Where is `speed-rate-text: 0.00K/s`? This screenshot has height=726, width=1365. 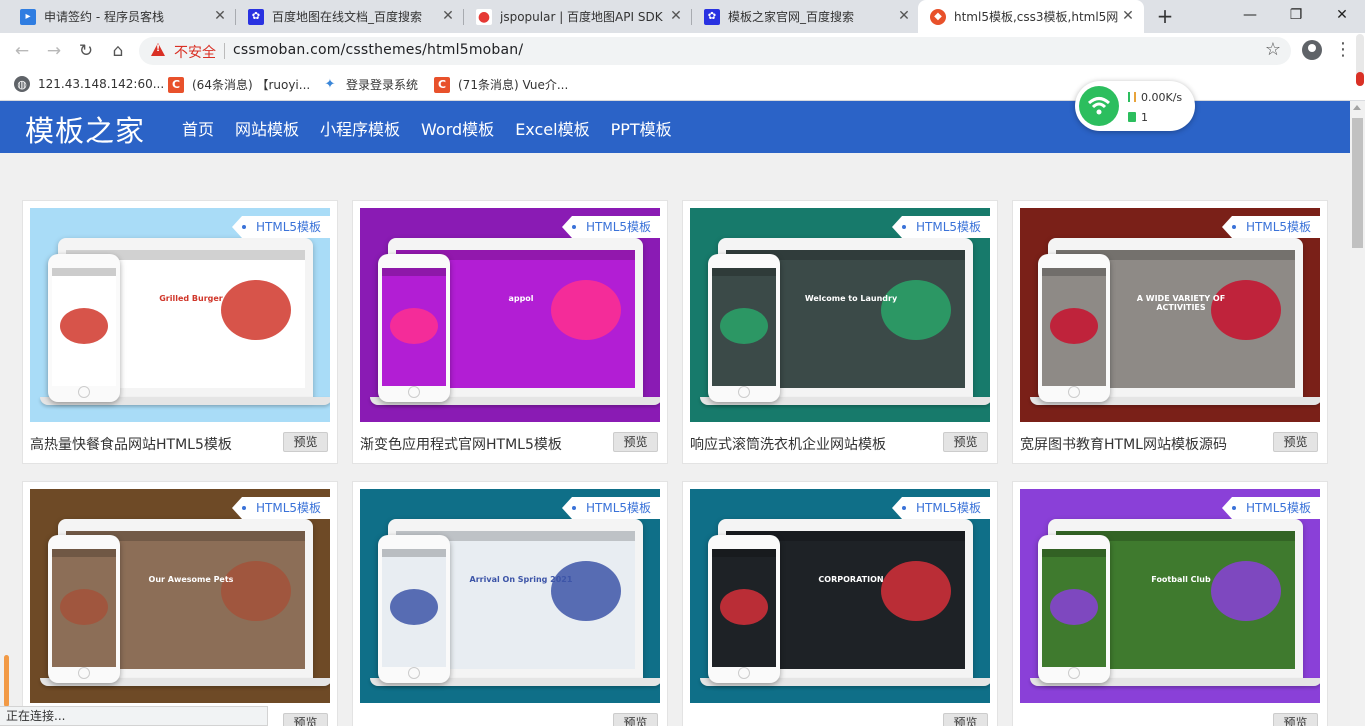
speed-rate-text: 0.00K/s is located at coordinates (1162, 97).